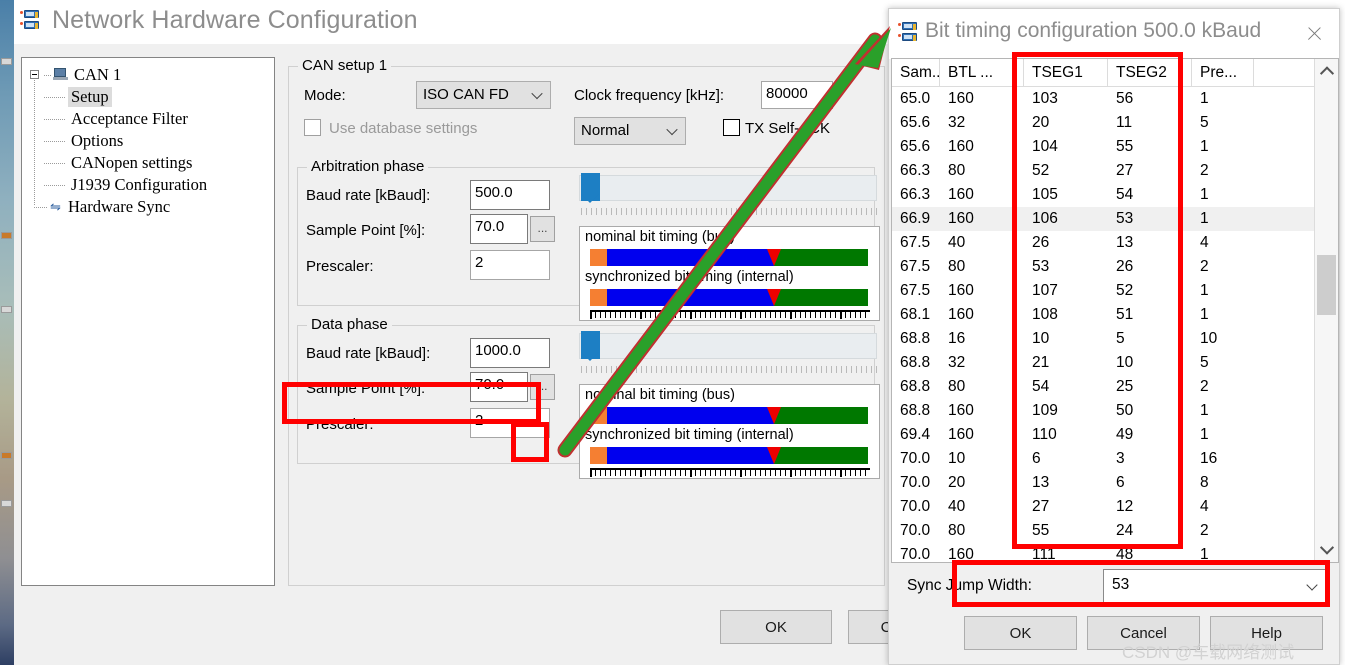  Describe the element at coordinates (1326, 285) in the screenshot. I see `scrollbar-thumb` at that location.